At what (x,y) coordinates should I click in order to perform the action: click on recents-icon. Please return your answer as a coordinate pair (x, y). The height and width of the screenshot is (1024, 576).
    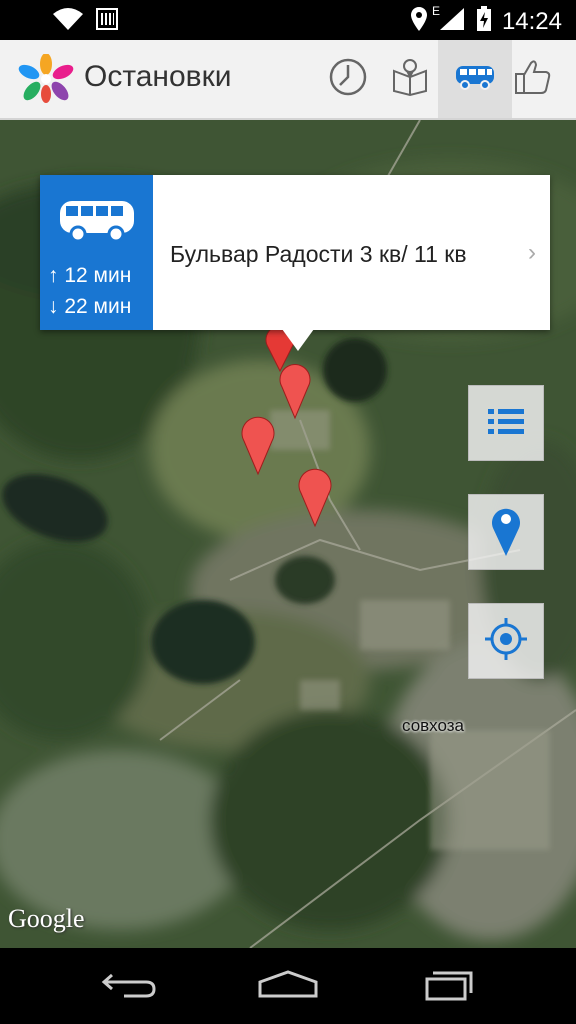
    Looking at the image, I should click on (448, 986).